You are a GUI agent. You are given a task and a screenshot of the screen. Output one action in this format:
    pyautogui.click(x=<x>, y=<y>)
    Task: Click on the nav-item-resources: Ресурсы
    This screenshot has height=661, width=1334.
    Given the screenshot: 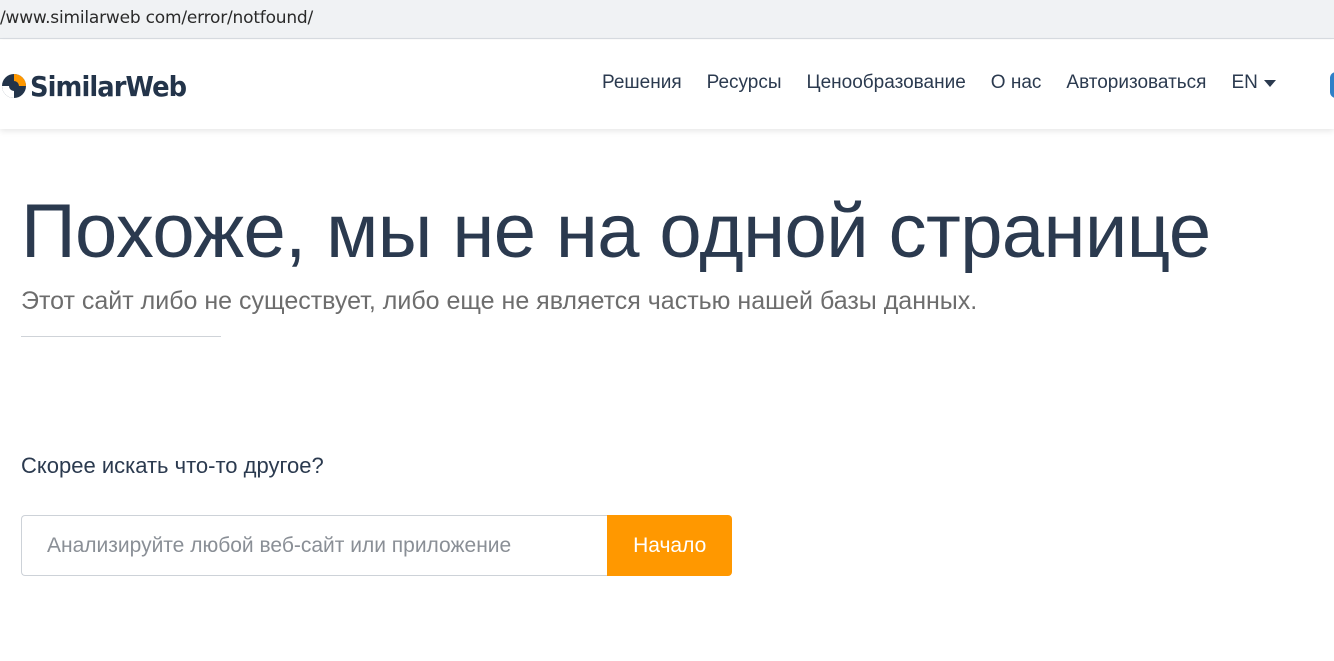 What is the action you would take?
    pyautogui.click(x=744, y=83)
    